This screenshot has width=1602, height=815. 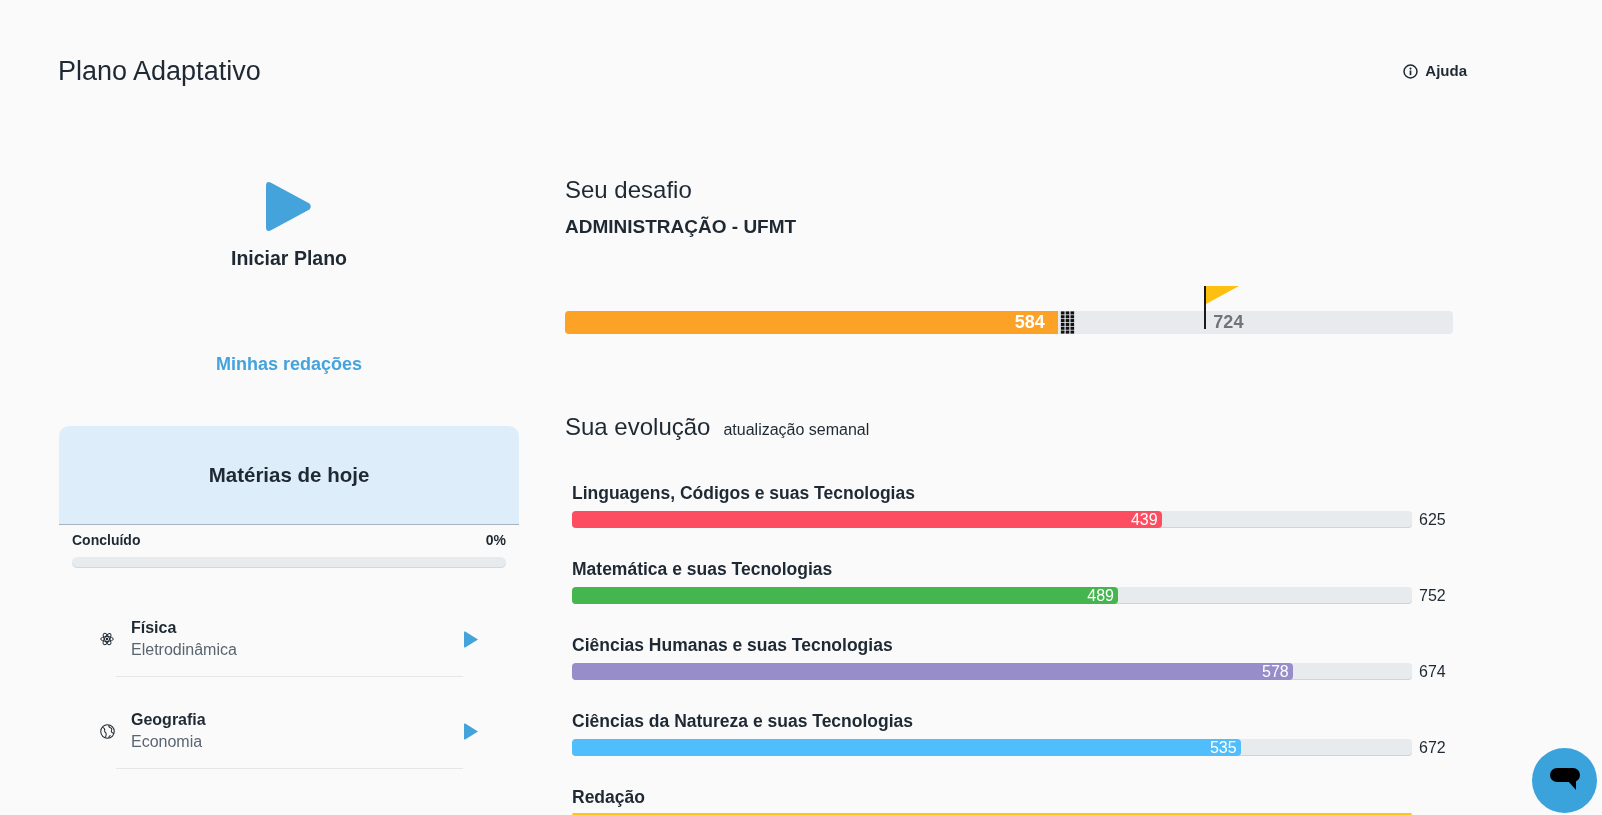 I want to click on area-name: Ciências Humanas e suas Tecnologias, so click(x=733, y=645).